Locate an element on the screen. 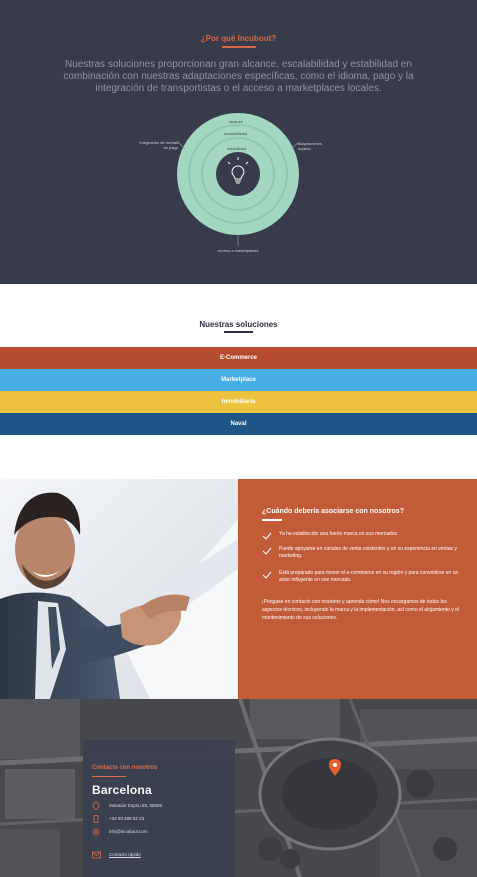 The height and width of the screenshot is (877, 477). why-title: ¿Por qué Incubout? is located at coordinates (238, 38).